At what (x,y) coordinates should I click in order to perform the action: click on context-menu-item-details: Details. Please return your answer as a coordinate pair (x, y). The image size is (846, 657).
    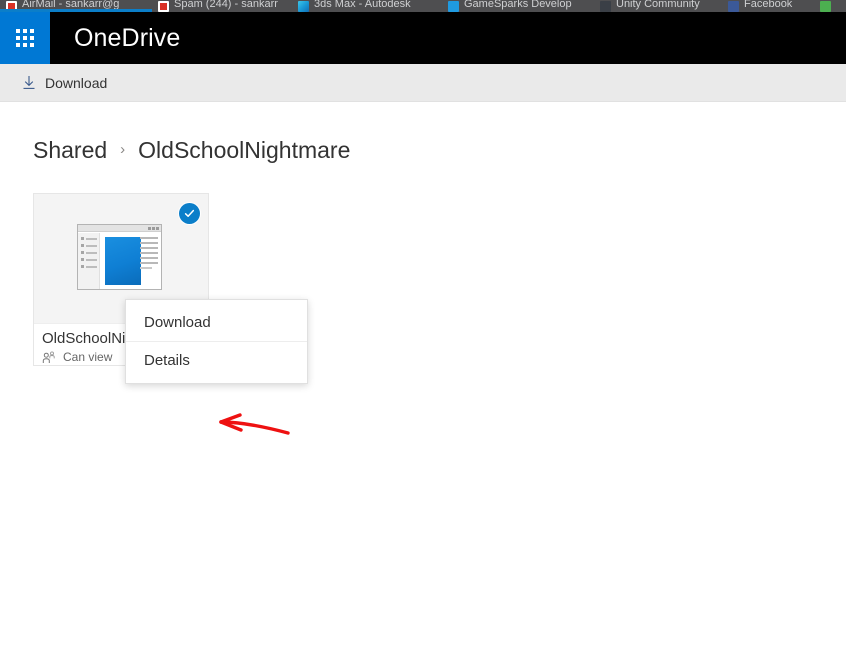
    Looking at the image, I should click on (216, 360).